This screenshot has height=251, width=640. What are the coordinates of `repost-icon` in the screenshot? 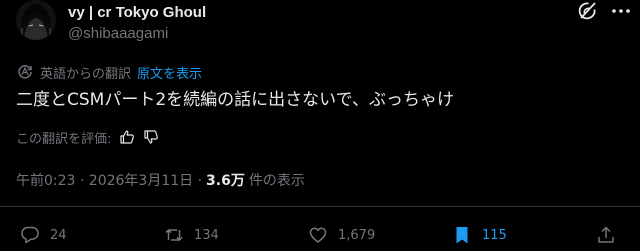 It's located at (174, 235).